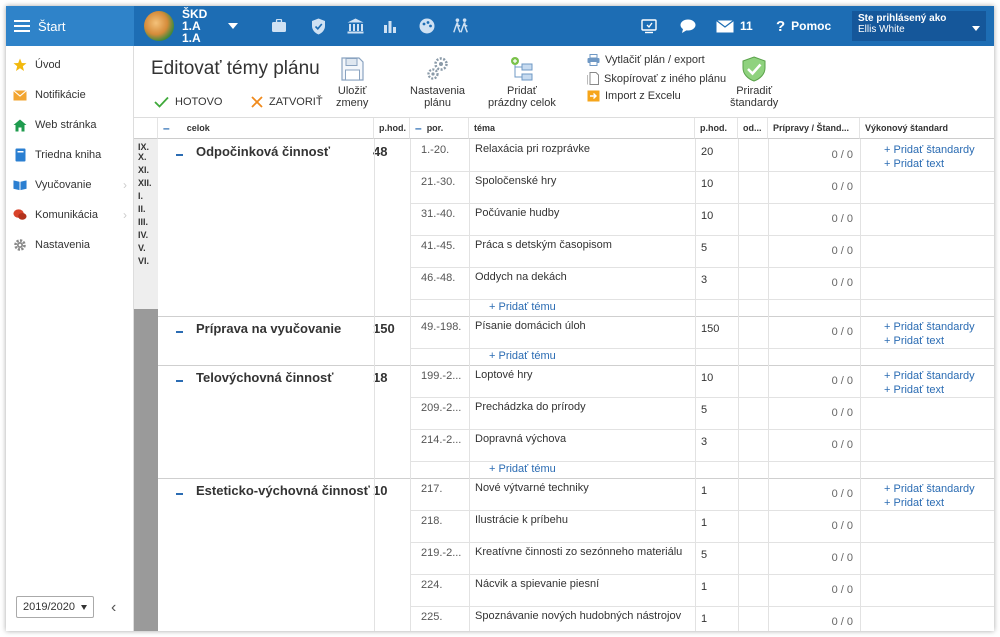  I want to click on topic-order: 225., so click(431, 617).